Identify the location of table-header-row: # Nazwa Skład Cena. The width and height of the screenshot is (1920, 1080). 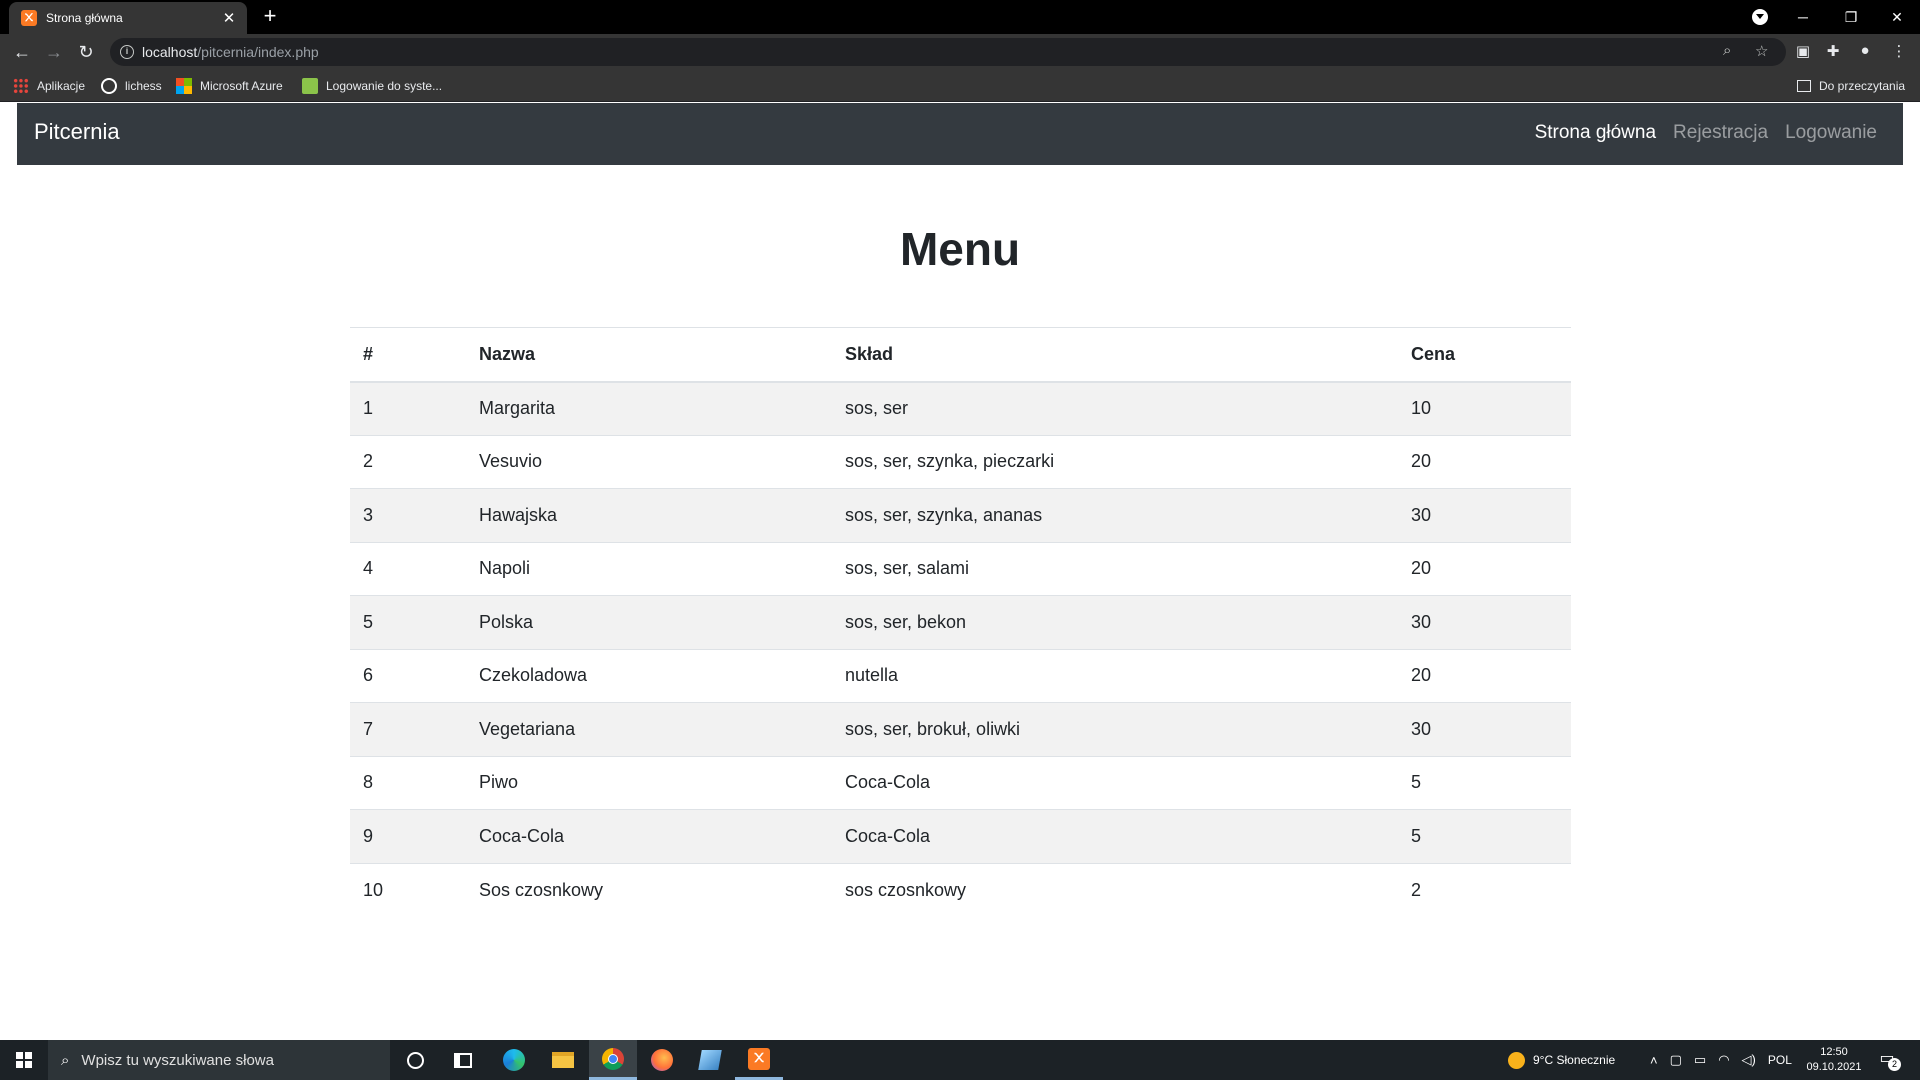
(960, 355).